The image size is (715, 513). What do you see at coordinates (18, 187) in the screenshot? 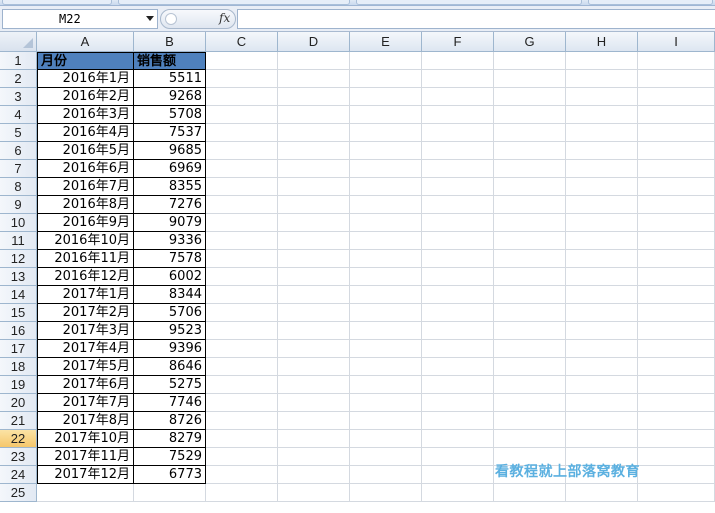
I see `row-header-8: 8` at bounding box center [18, 187].